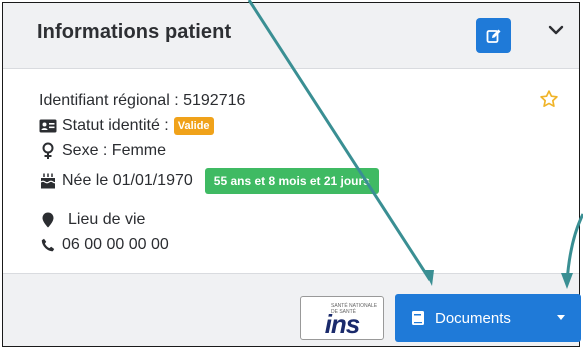 This screenshot has width=583, height=349. I want to click on edit-button, so click(493, 35).